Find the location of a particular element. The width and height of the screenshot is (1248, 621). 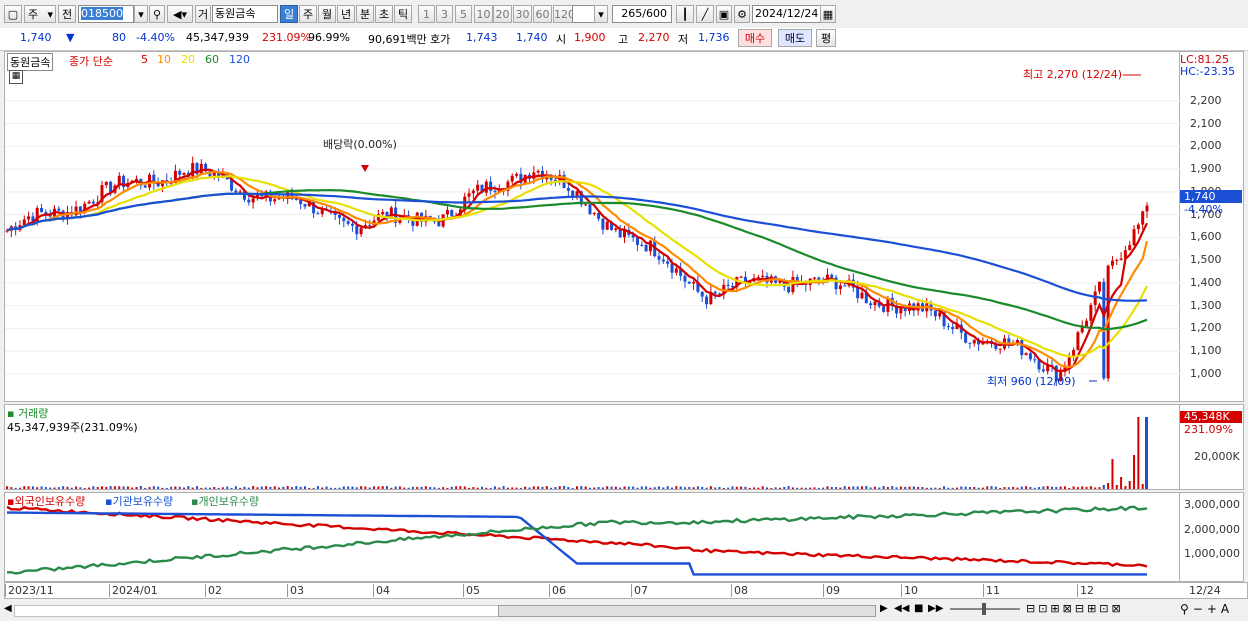

search-icon: ⚲ is located at coordinates (157, 14).